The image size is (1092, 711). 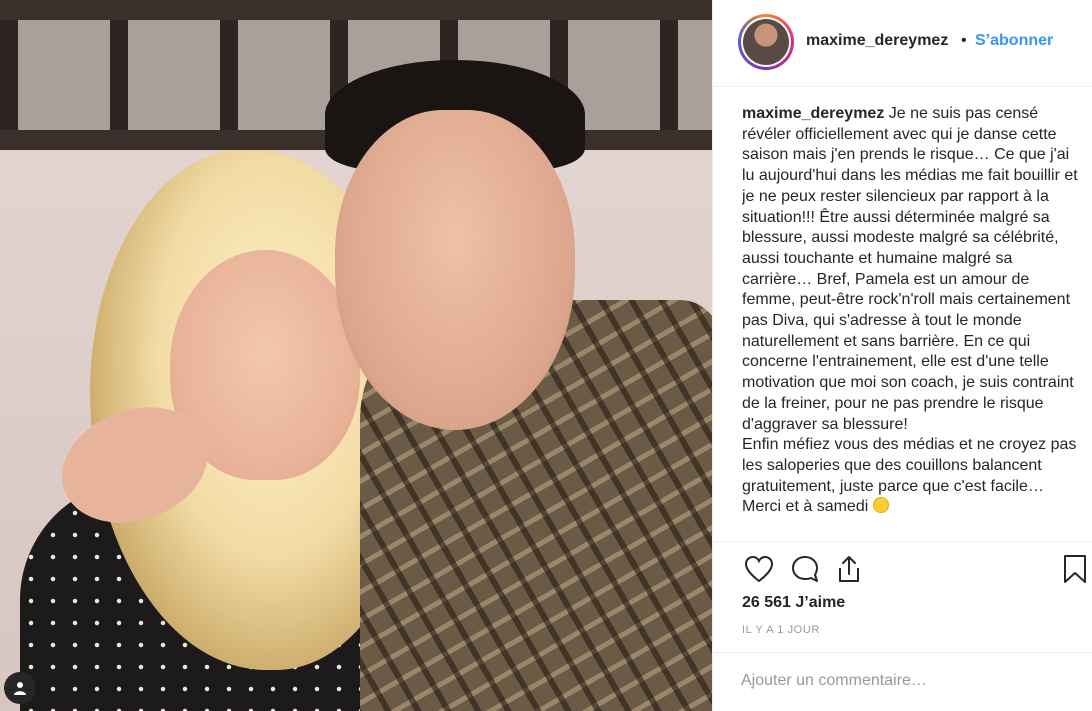 I want to click on post-timestamp: IL Y A 1 JOUR, so click(x=781, y=630).